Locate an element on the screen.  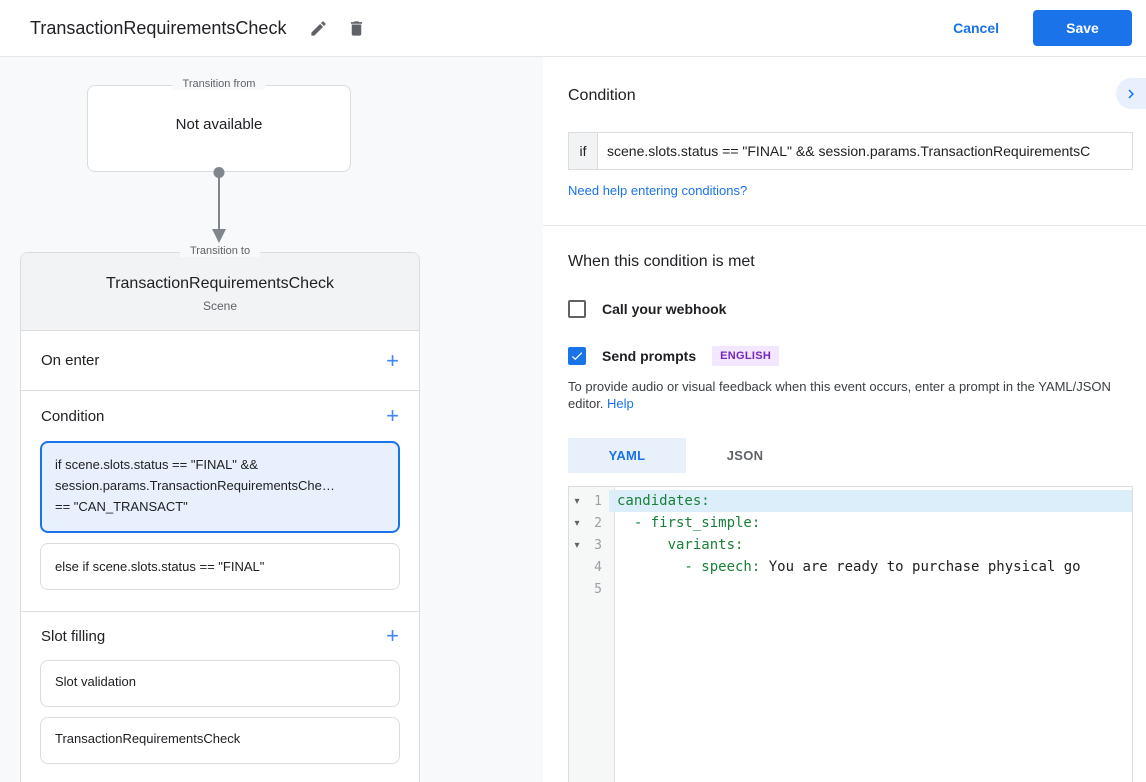
send-prompts-label: Send prompts is located at coordinates (649, 356).